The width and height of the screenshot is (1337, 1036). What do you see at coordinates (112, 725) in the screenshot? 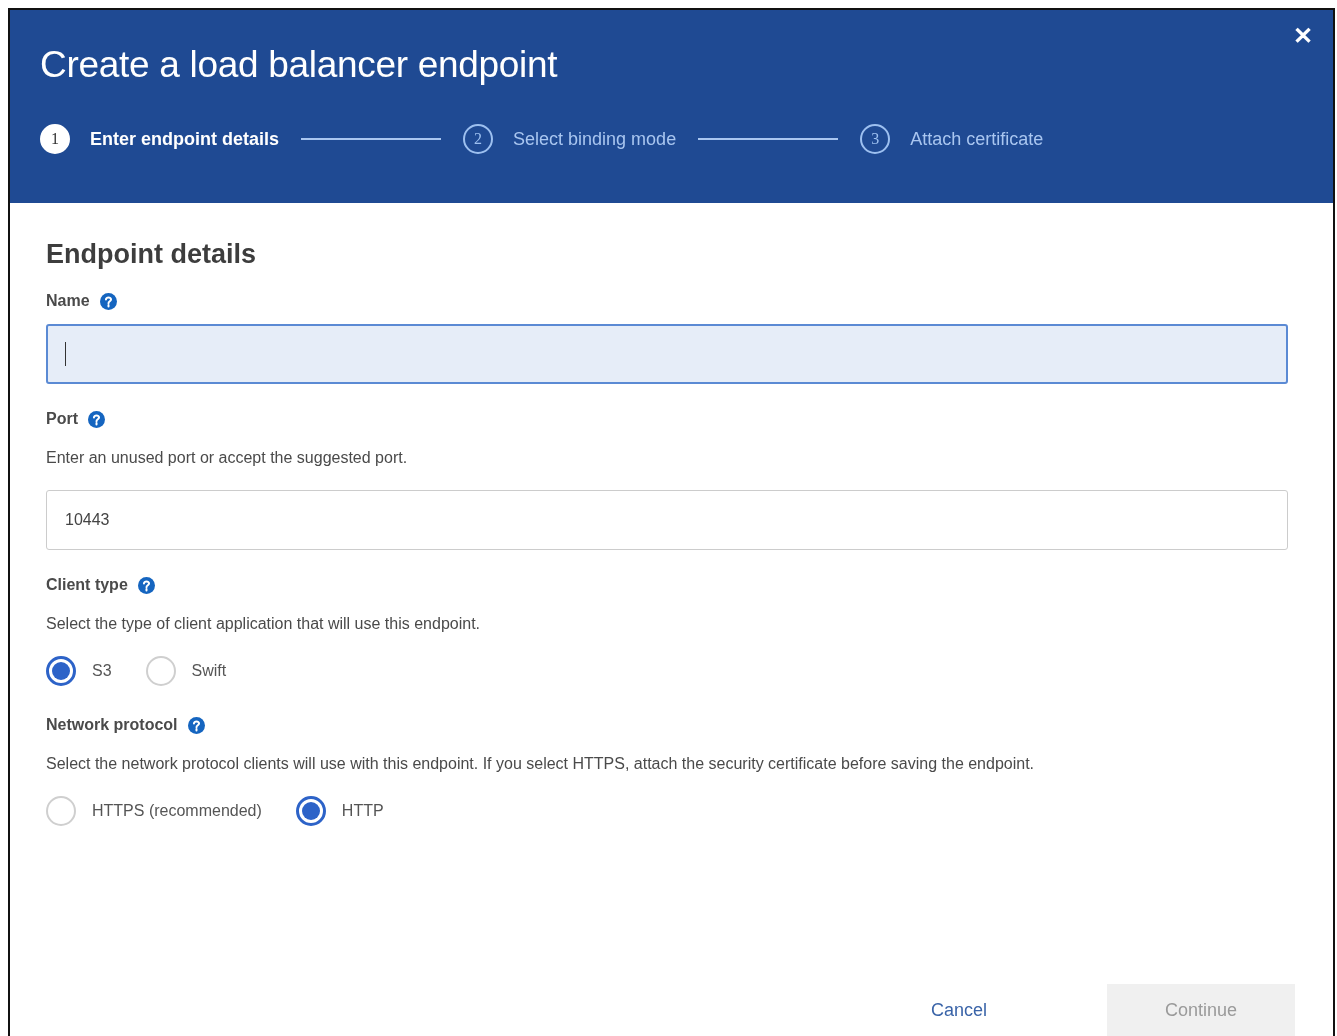
I see `field-label: Network protocol` at bounding box center [112, 725].